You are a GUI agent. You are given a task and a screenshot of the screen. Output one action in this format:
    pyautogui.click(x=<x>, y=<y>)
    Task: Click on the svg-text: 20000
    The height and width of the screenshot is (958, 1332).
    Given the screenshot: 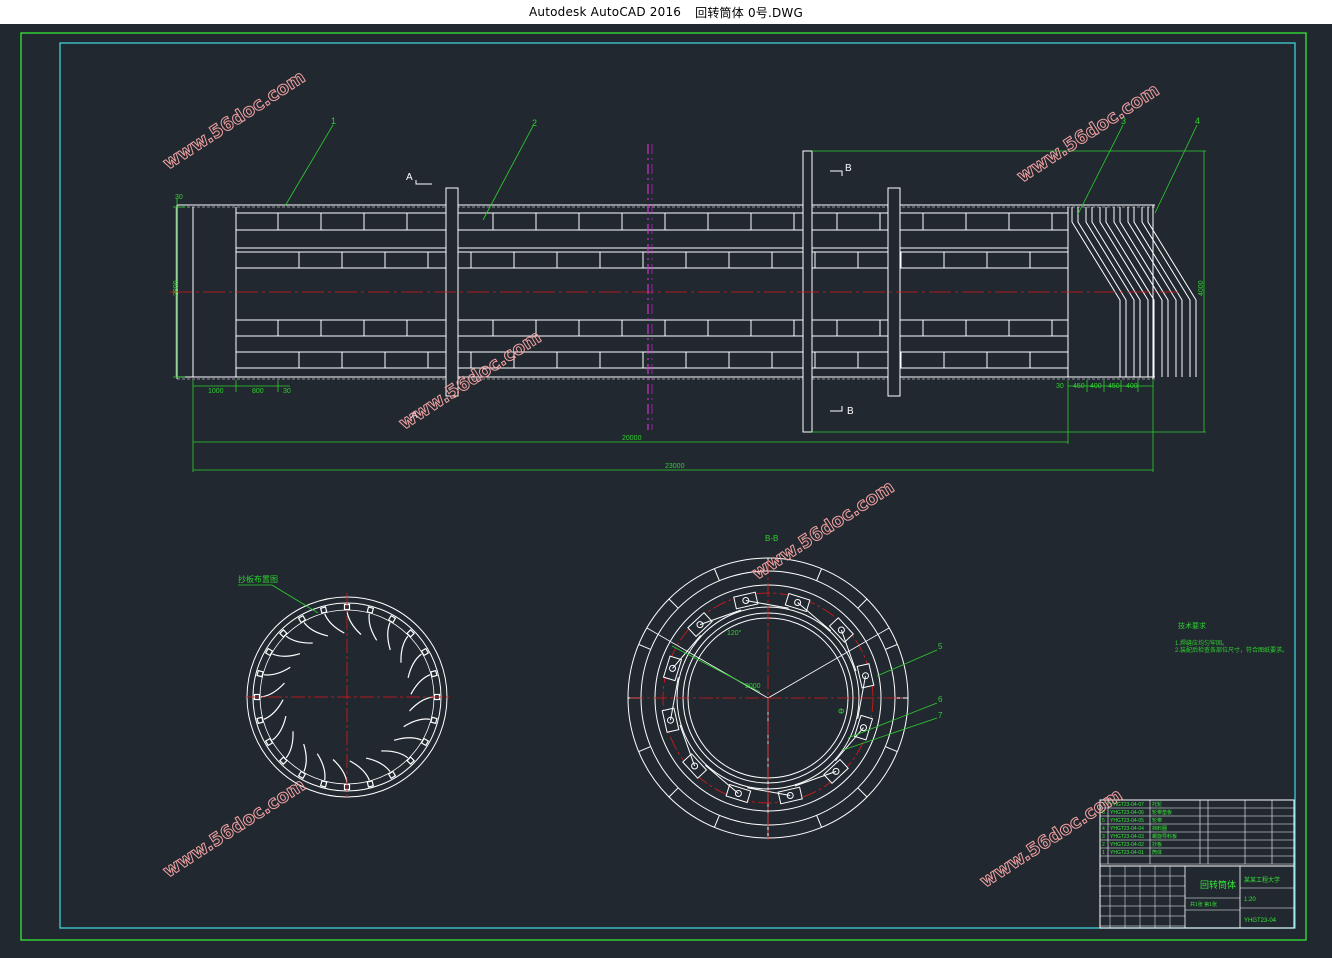 What is the action you would take?
    pyautogui.click(x=632, y=438)
    